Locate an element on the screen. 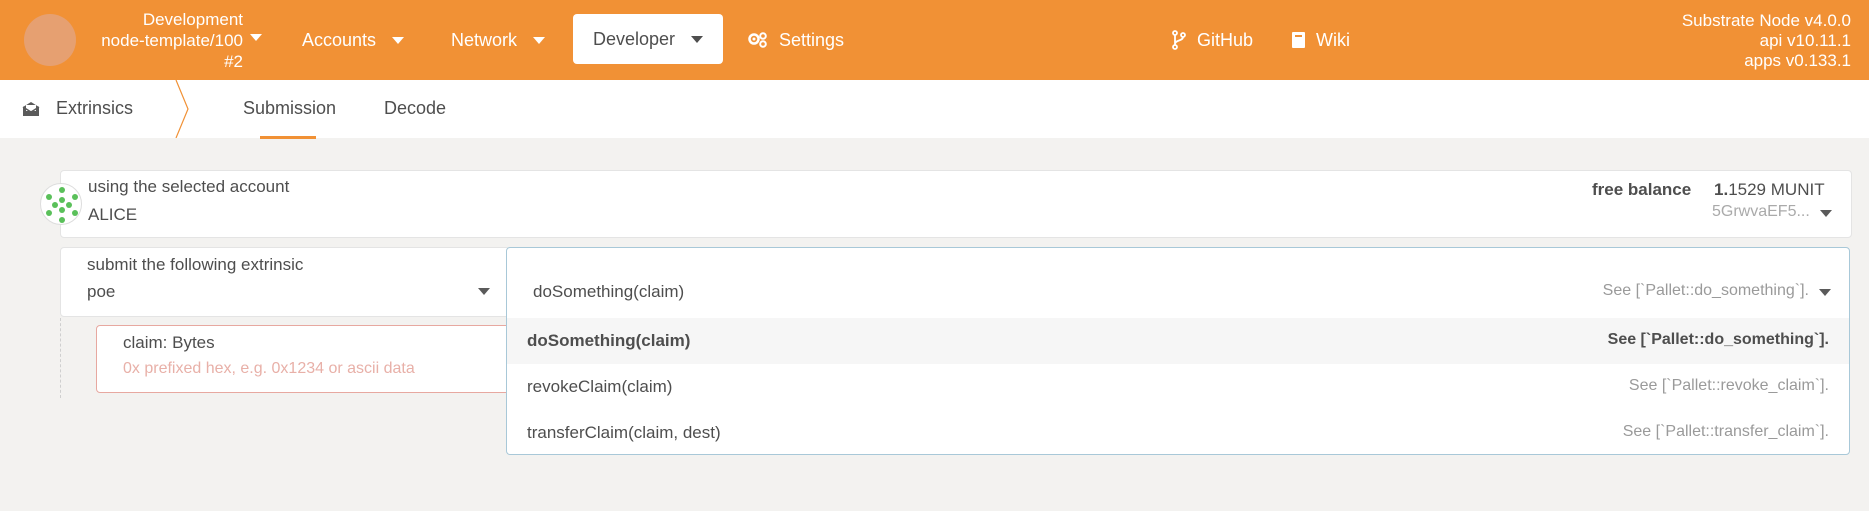 The width and height of the screenshot is (1869, 511). free-balance-value: 1.1529 MUNIT is located at coordinates (1769, 190).